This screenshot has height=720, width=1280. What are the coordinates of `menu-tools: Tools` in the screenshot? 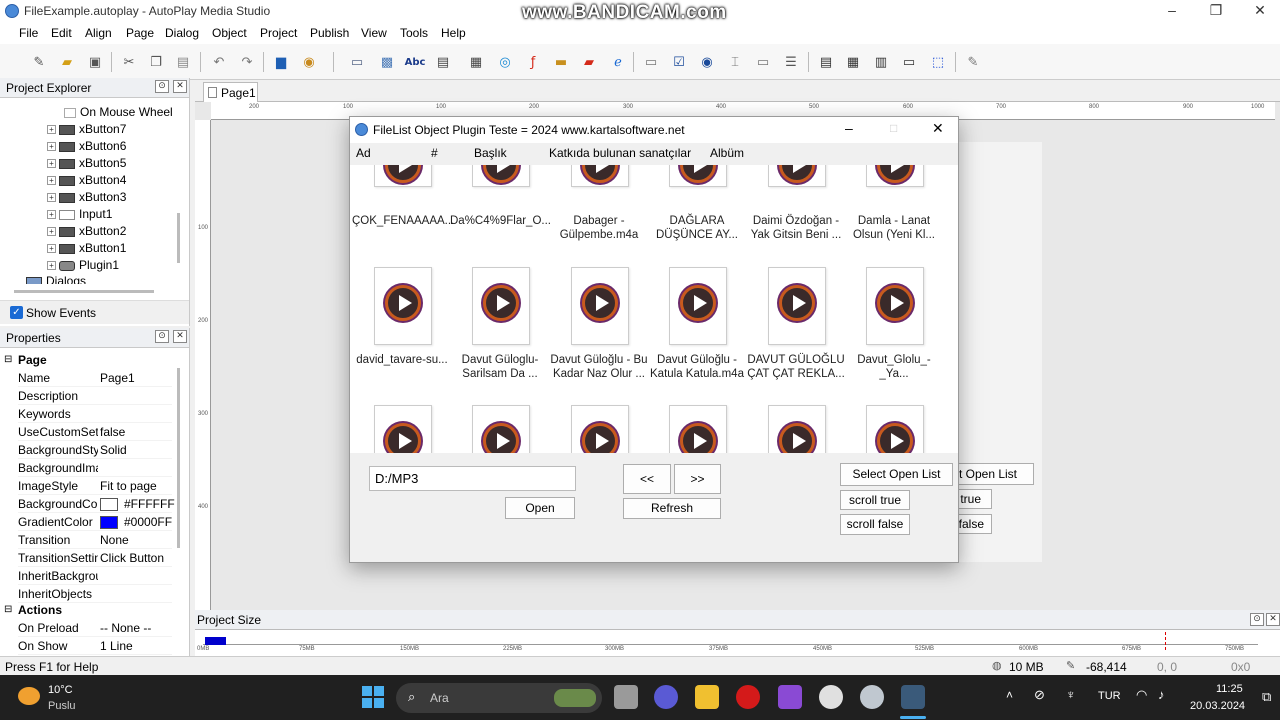 It's located at (414, 33).